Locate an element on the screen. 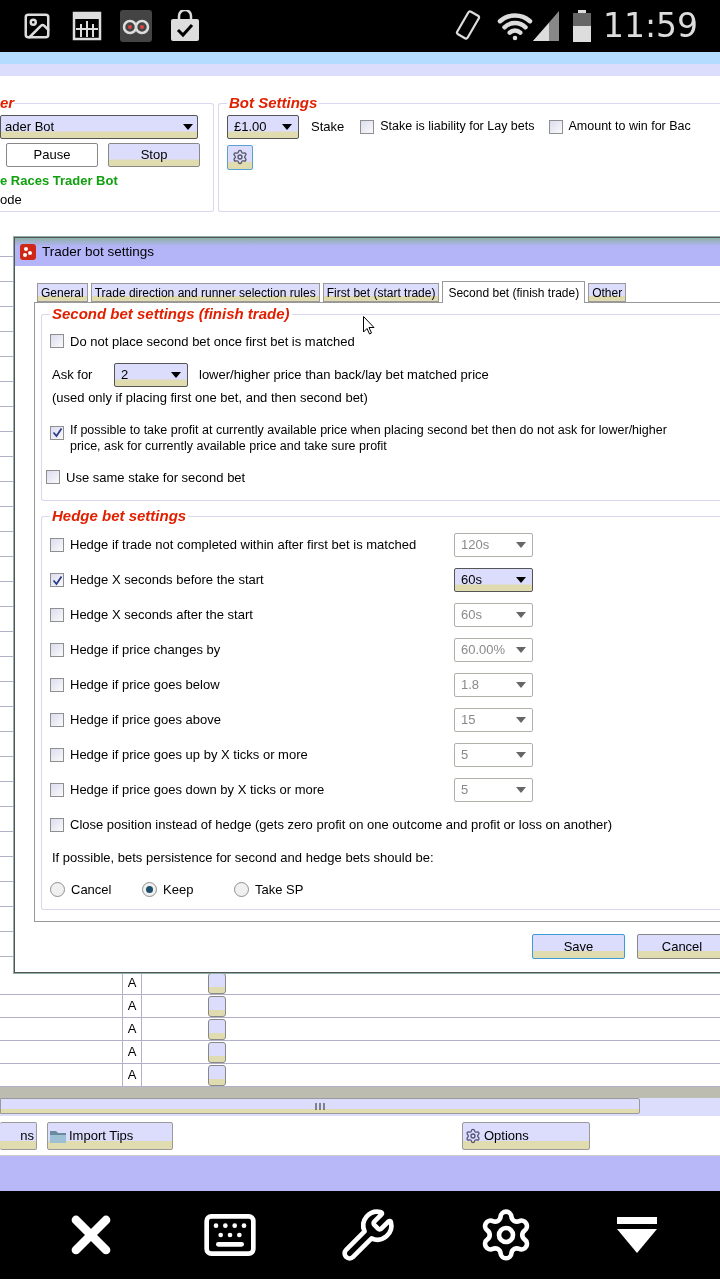 The height and width of the screenshot is (1280, 720). dropdown: 1.8 is located at coordinates (493, 685).